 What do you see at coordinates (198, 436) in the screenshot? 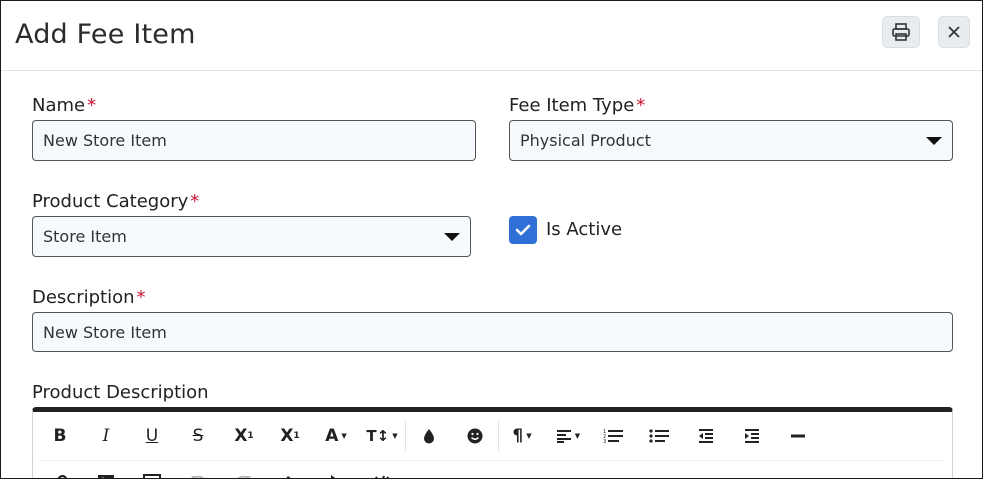
I see `strikethrough-button: S` at bounding box center [198, 436].